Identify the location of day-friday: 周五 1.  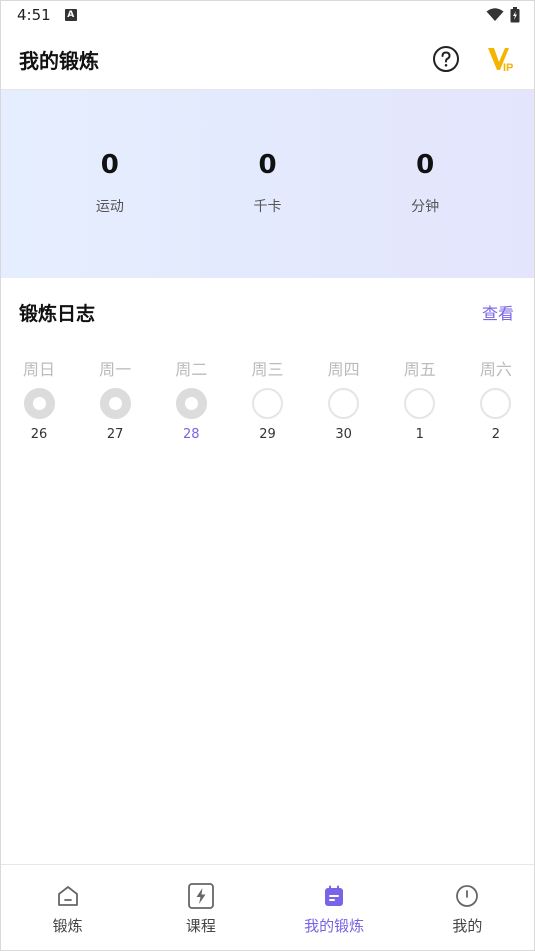
(420, 394).